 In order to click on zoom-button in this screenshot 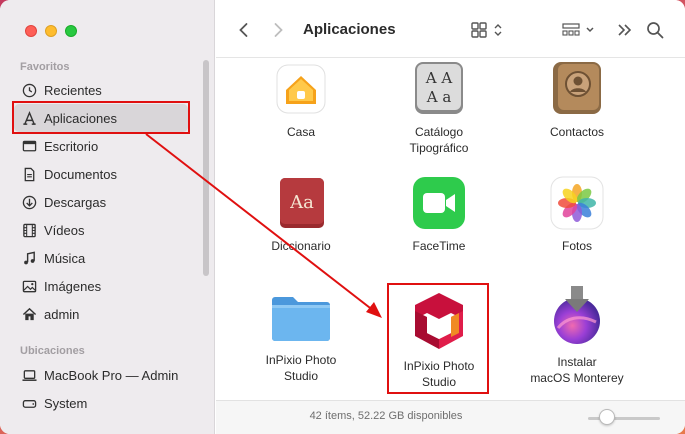, I will do `click(71, 31)`.